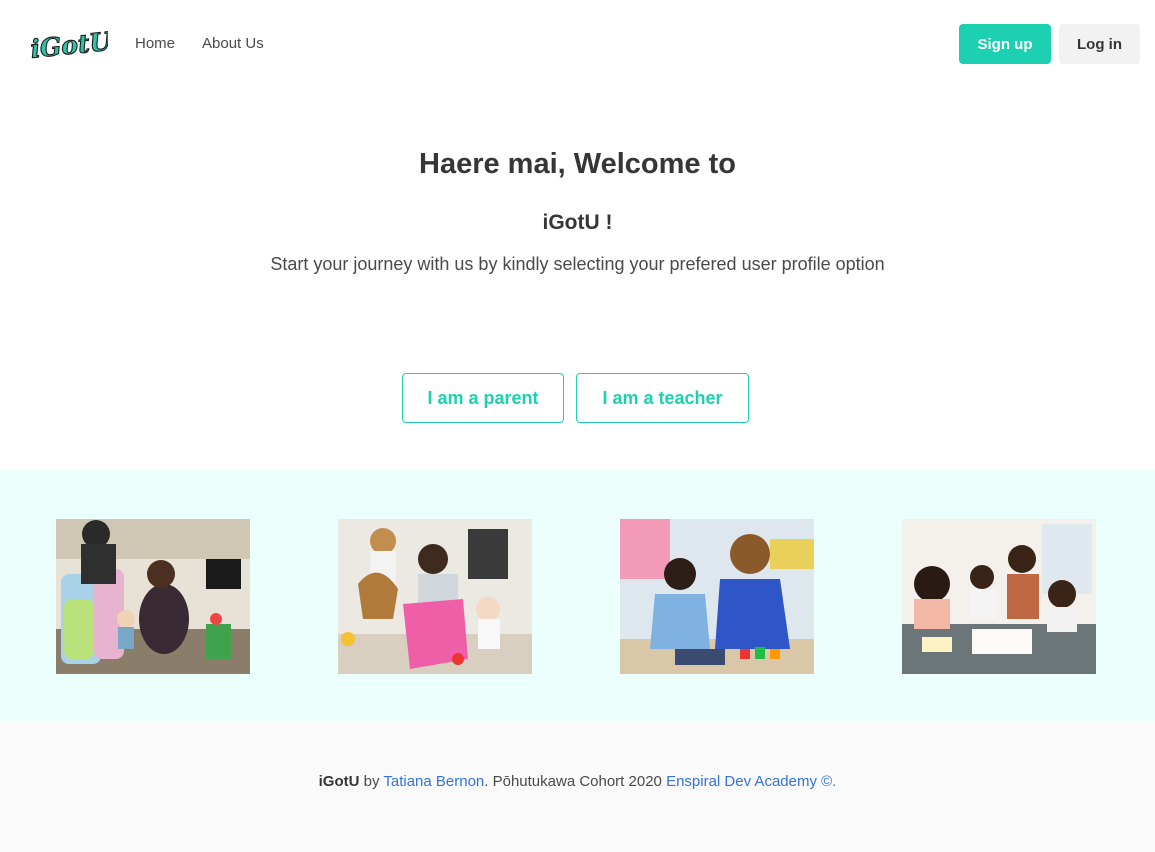  I want to click on footer-by-text: by, so click(371, 781).